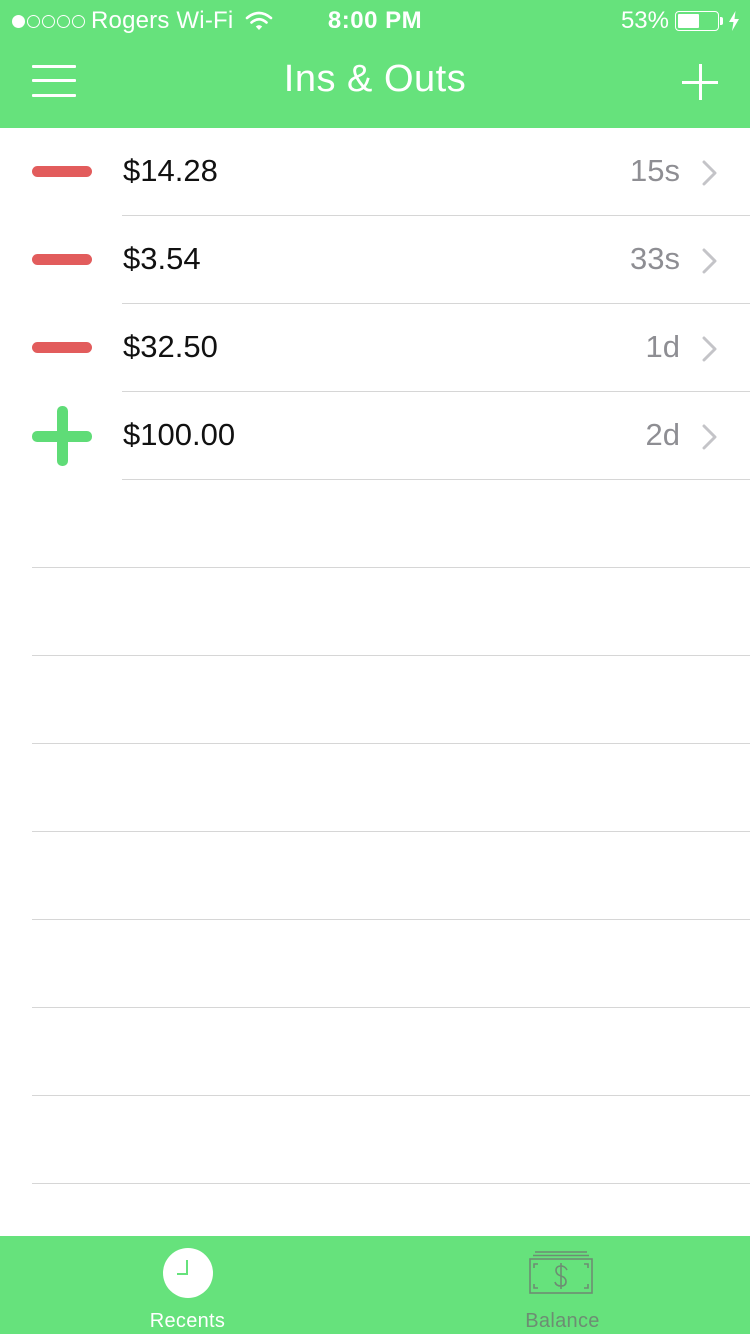 The width and height of the screenshot is (750, 1334). Describe the element at coordinates (162, 258) in the screenshot. I see `transaction-amount: $3.54` at that location.